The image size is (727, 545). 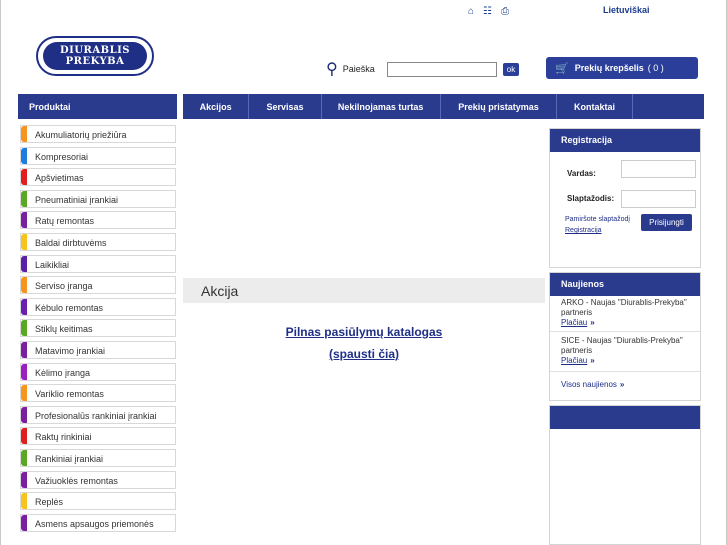 What do you see at coordinates (625, 140) in the screenshot?
I see `registration-title: Registracija` at bounding box center [625, 140].